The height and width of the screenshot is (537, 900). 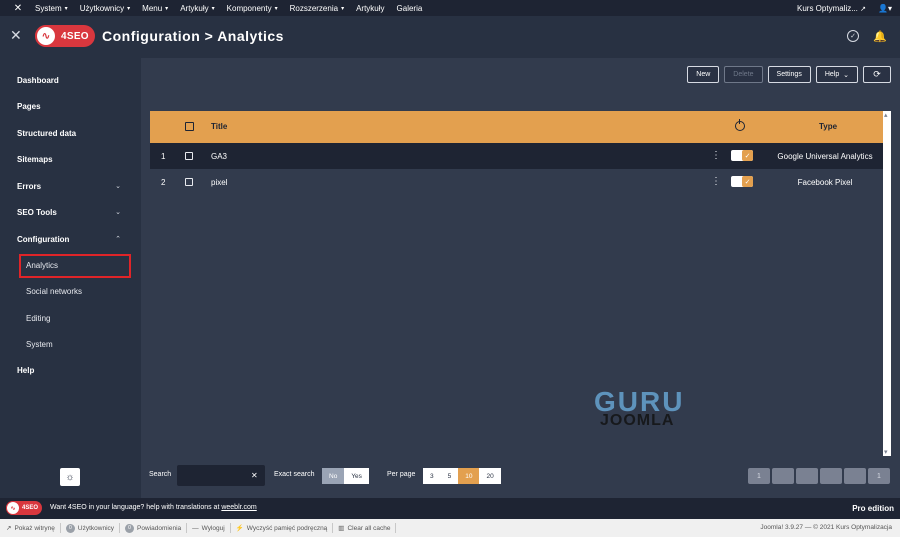 What do you see at coordinates (490, 476) in the screenshot?
I see `per-page-20: 20` at bounding box center [490, 476].